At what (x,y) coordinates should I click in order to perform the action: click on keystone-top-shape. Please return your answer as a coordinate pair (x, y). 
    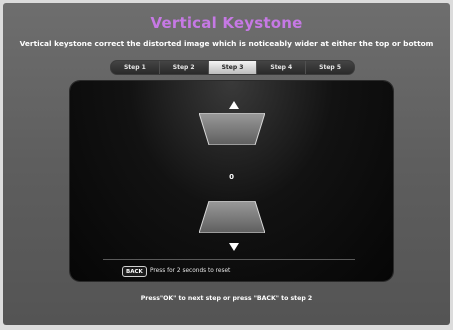
    Looking at the image, I should click on (232, 129).